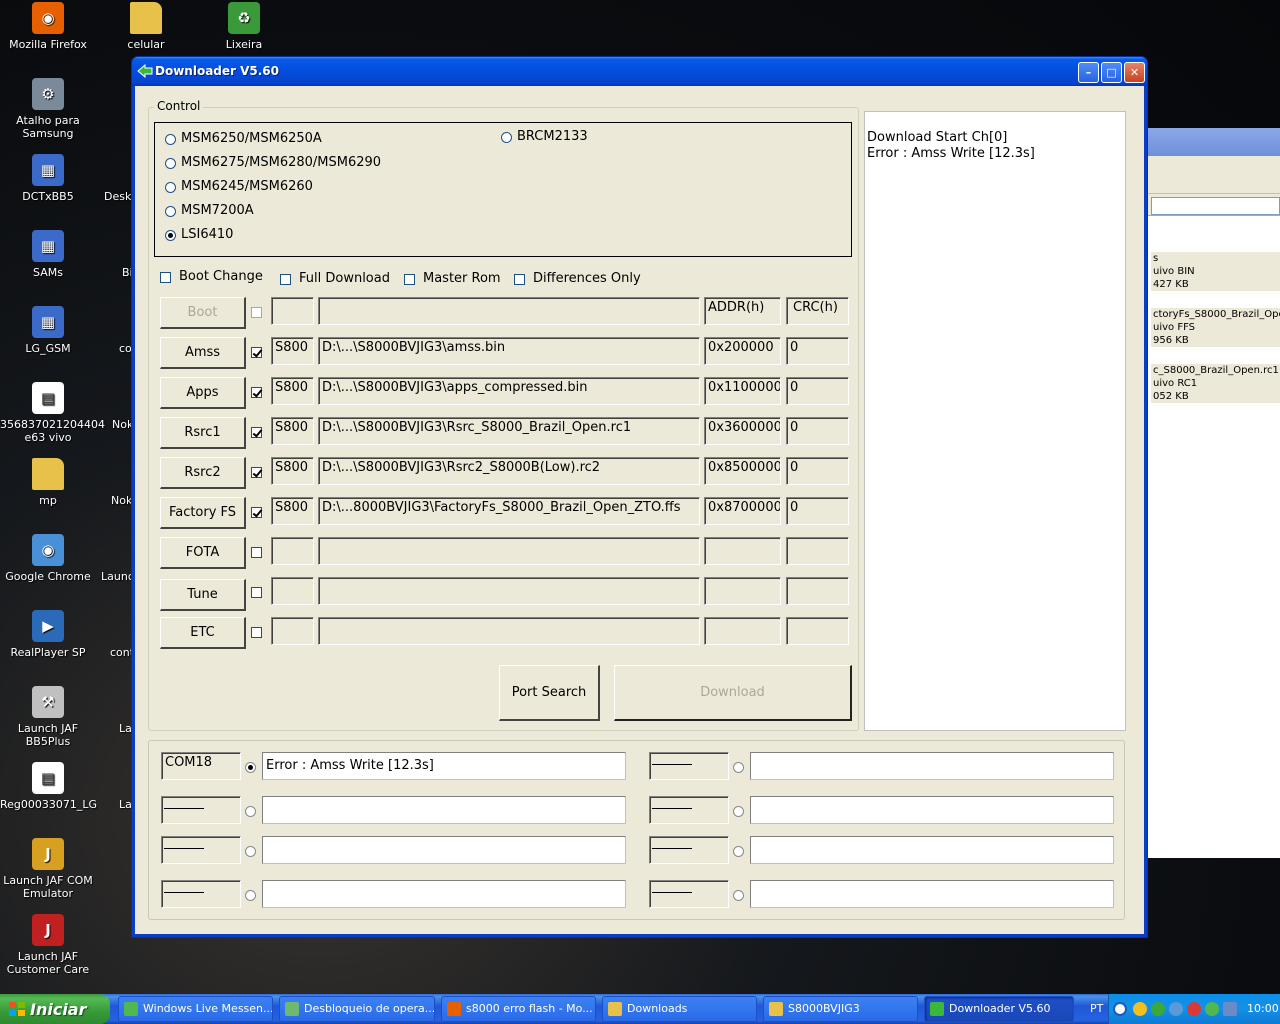 This screenshot has width=1280, height=1024. I want to click on security-alert-icon, so click(1194, 1009).